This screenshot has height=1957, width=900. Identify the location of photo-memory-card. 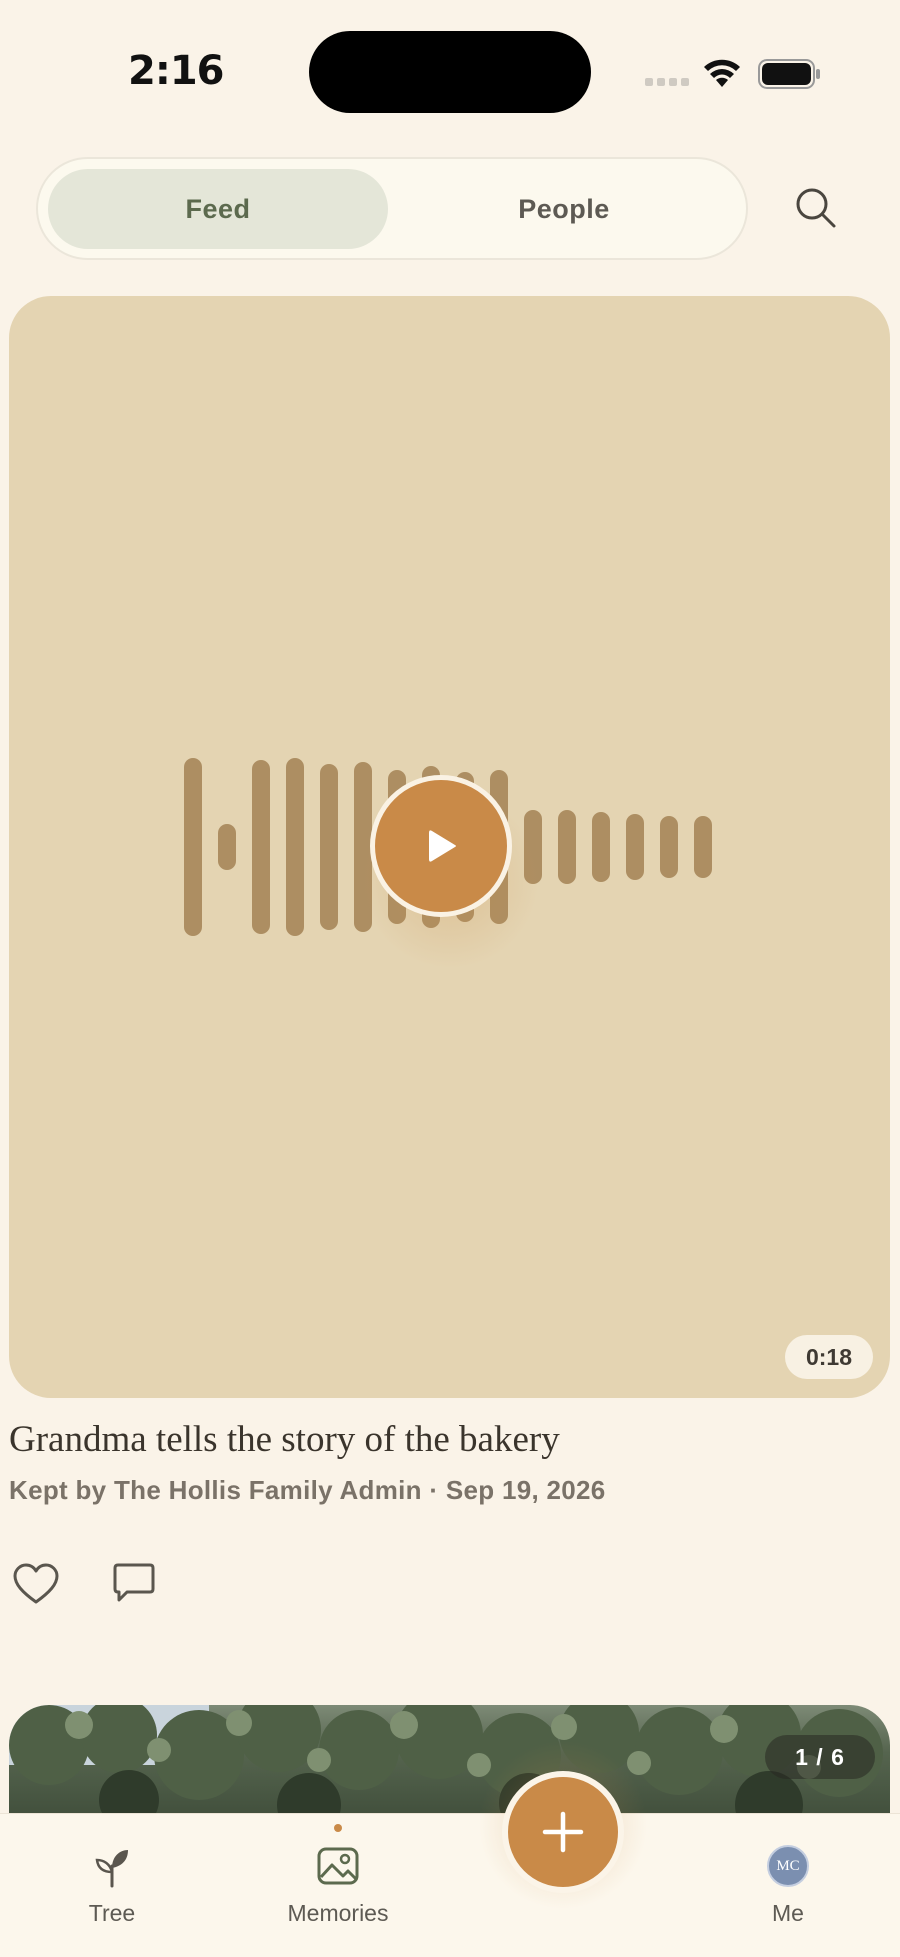
(449, 1765).